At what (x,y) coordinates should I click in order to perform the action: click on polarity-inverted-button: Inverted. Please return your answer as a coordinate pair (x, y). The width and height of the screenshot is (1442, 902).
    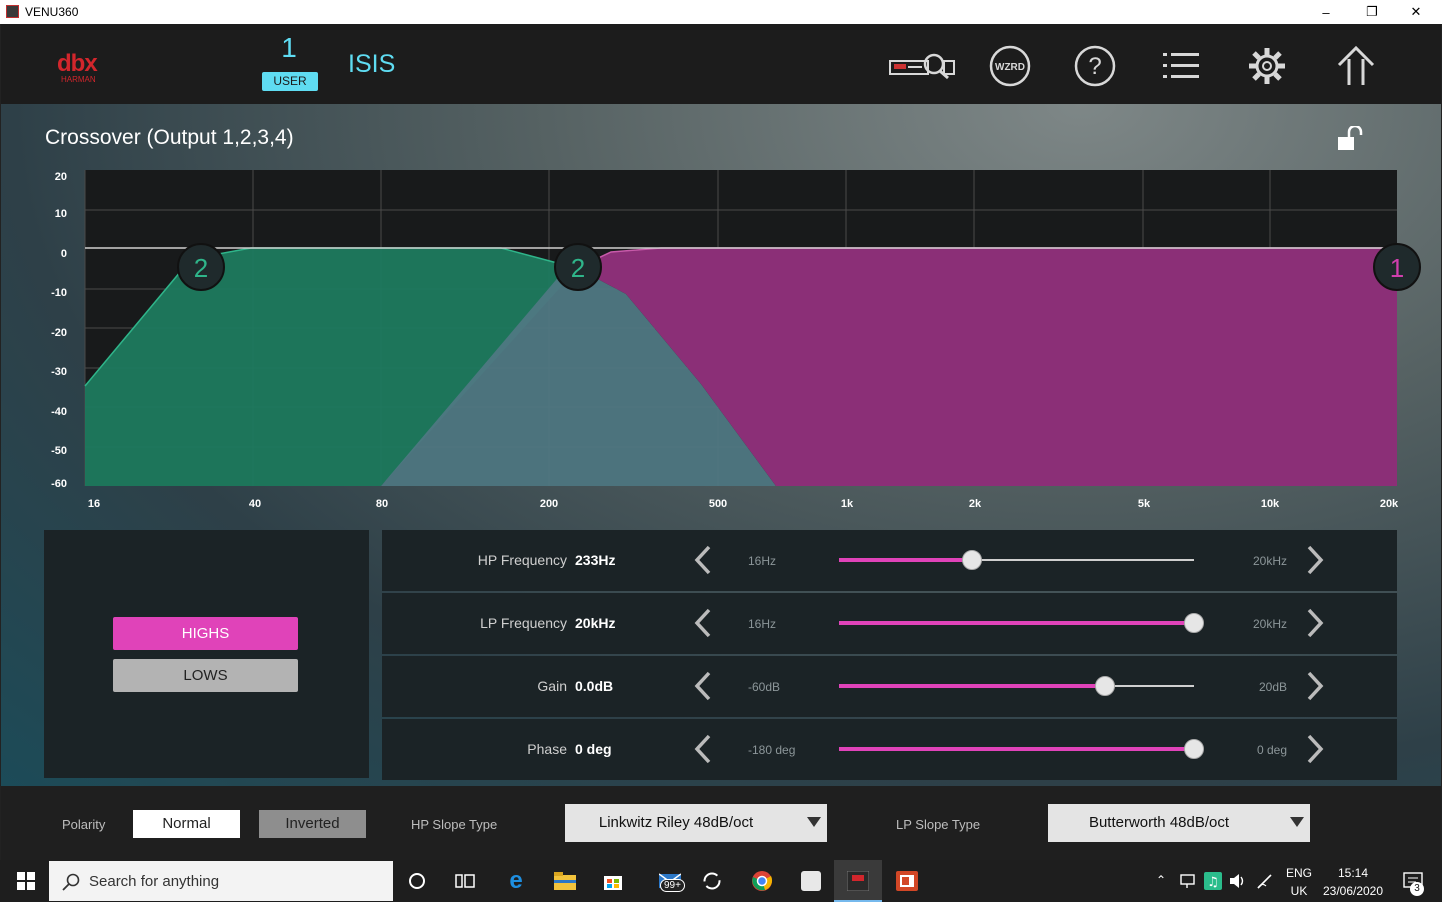
    Looking at the image, I should click on (312, 824).